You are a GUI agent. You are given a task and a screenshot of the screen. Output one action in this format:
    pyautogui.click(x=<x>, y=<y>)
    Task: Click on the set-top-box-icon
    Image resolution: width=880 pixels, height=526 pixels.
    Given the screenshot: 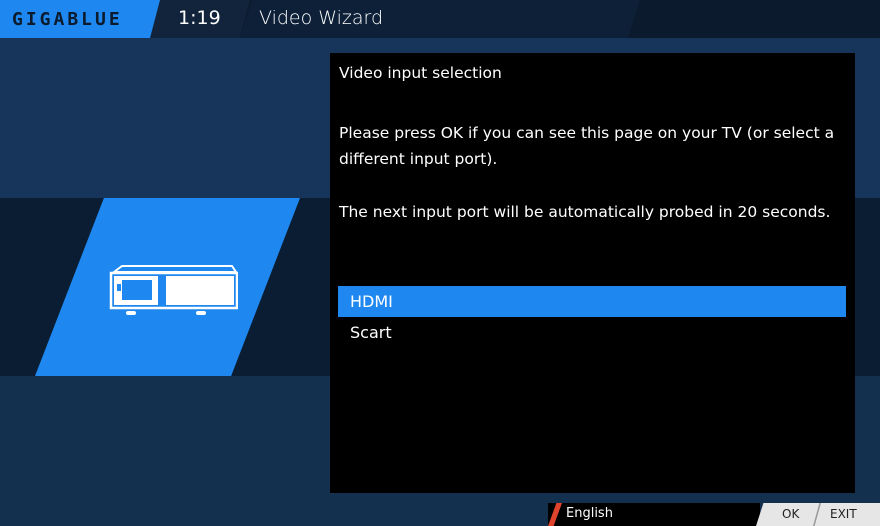 What is the action you would take?
    pyautogui.click(x=173, y=290)
    